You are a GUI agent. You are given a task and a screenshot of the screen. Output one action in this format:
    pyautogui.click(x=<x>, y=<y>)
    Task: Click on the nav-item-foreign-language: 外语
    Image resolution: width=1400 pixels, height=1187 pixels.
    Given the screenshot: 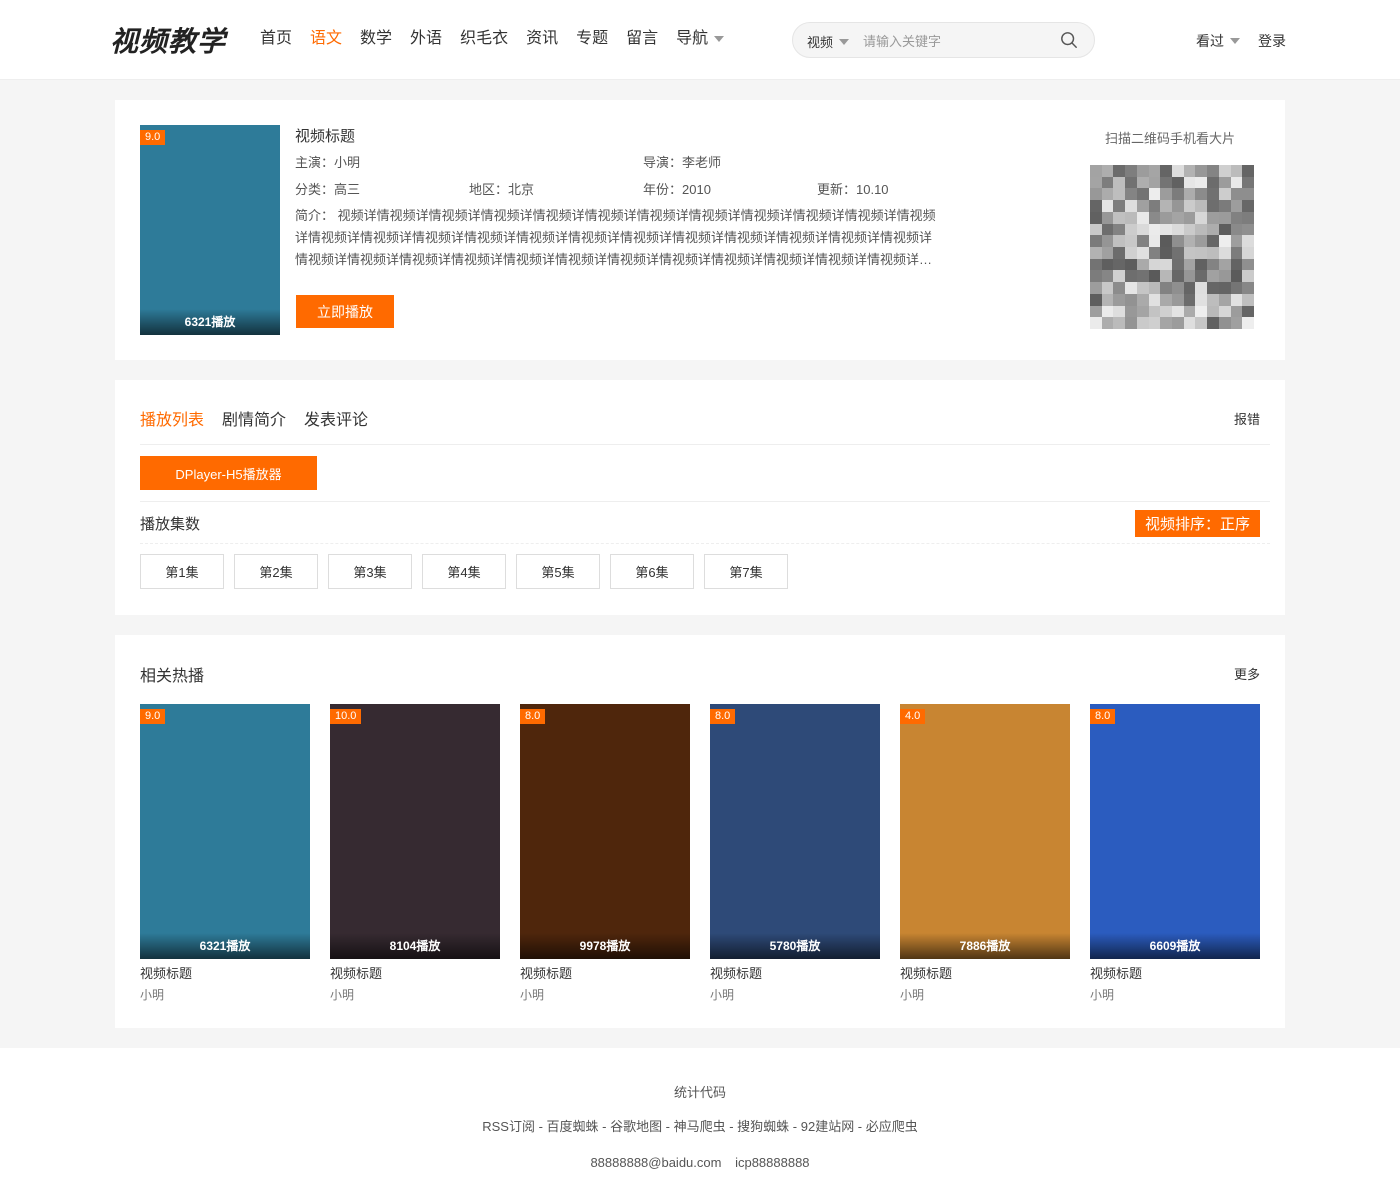 What is the action you would take?
    pyautogui.click(x=426, y=39)
    